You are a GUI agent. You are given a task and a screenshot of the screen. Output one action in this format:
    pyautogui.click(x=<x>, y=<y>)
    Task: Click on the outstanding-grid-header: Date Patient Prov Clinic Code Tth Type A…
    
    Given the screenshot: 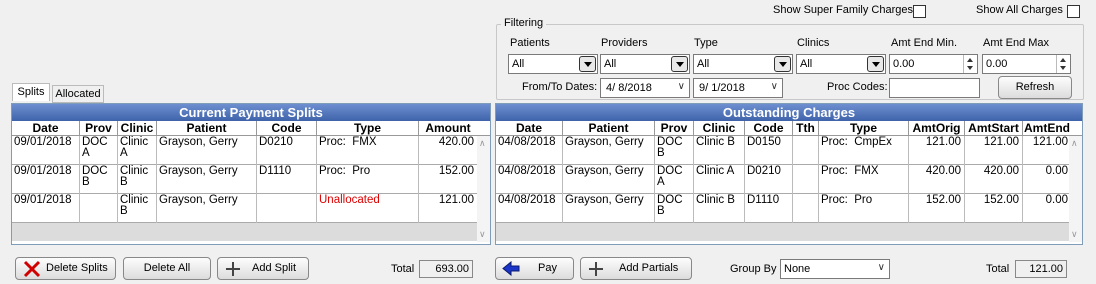 What is the action you would take?
    pyautogui.click(x=789, y=128)
    